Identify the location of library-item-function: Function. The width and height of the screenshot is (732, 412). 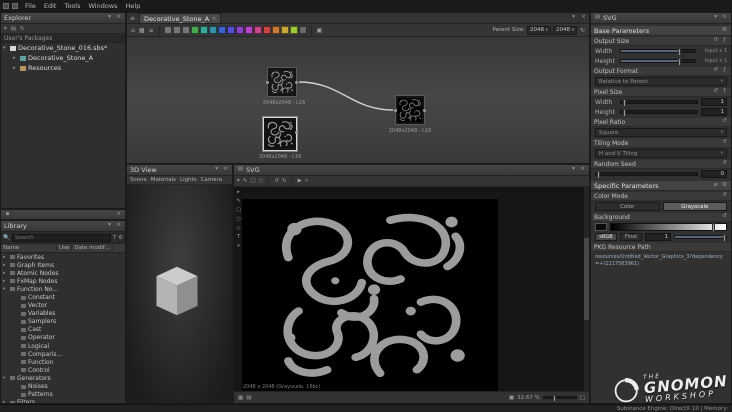
(63, 362).